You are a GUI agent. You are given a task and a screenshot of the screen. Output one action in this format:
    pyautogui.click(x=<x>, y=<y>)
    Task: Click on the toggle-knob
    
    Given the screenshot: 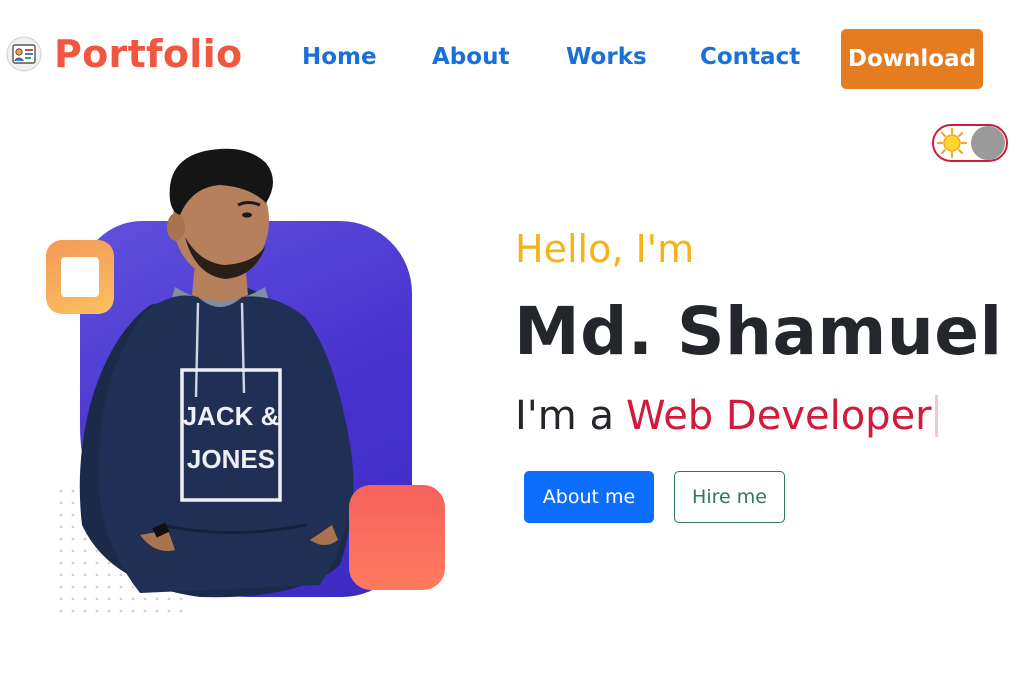 What is the action you would take?
    pyautogui.click(x=988, y=143)
    